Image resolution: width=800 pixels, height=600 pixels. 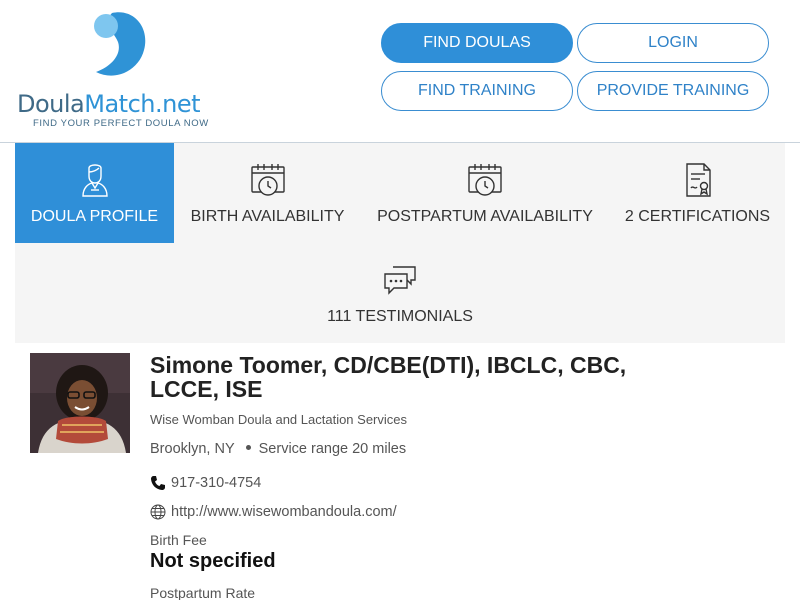 What do you see at coordinates (673, 91) in the screenshot?
I see `provide-training-button: PROVIDE TRAINING` at bounding box center [673, 91].